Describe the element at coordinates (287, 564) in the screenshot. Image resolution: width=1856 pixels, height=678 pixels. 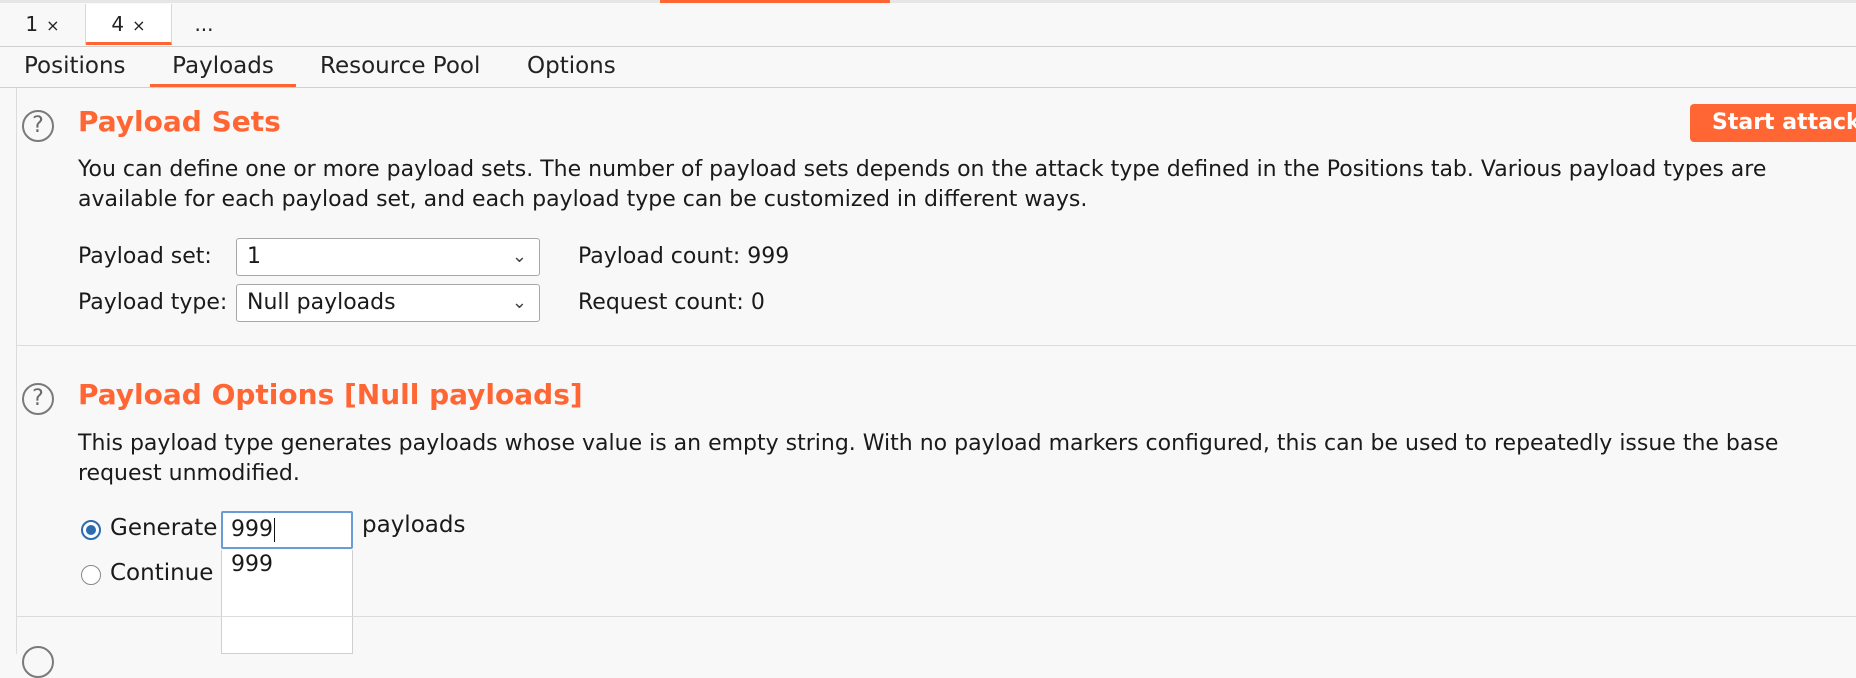
I see `autocomplete-option: 999` at that location.